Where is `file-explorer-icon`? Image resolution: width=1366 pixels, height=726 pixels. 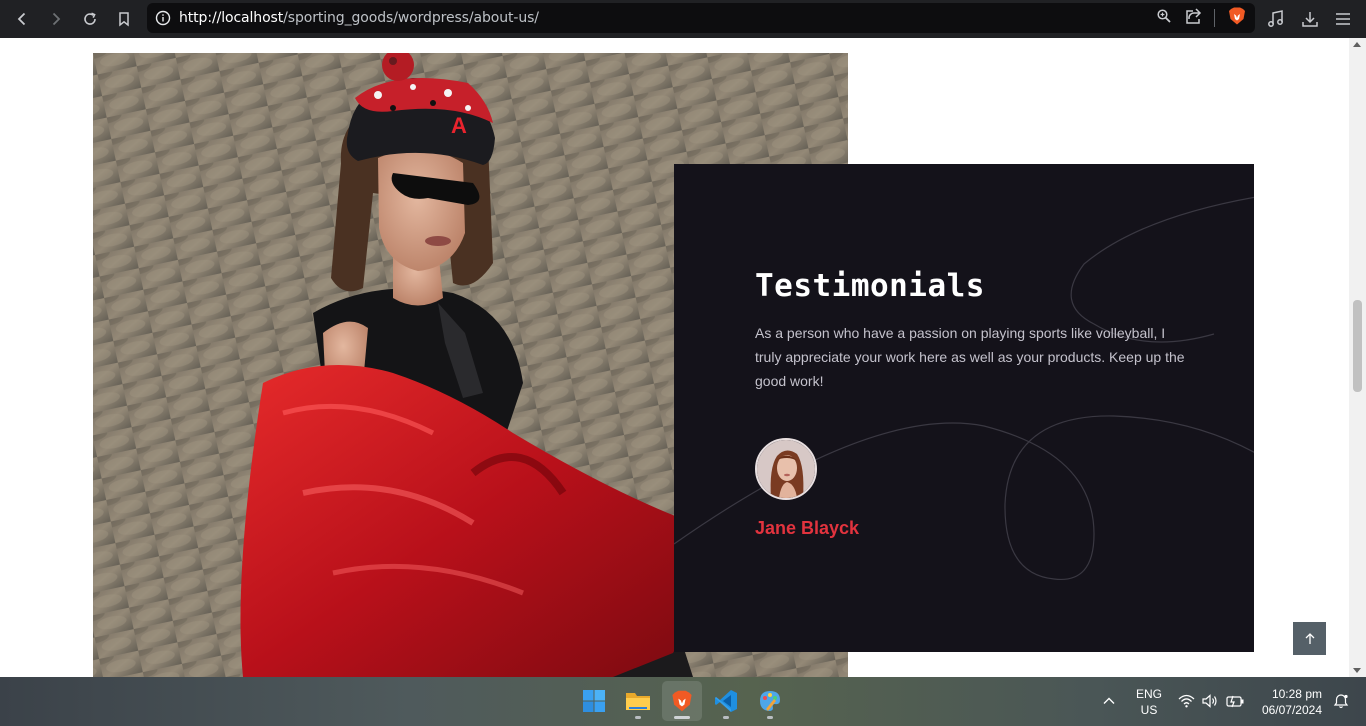
file-explorer-icon is located at coordinates (638, 701).